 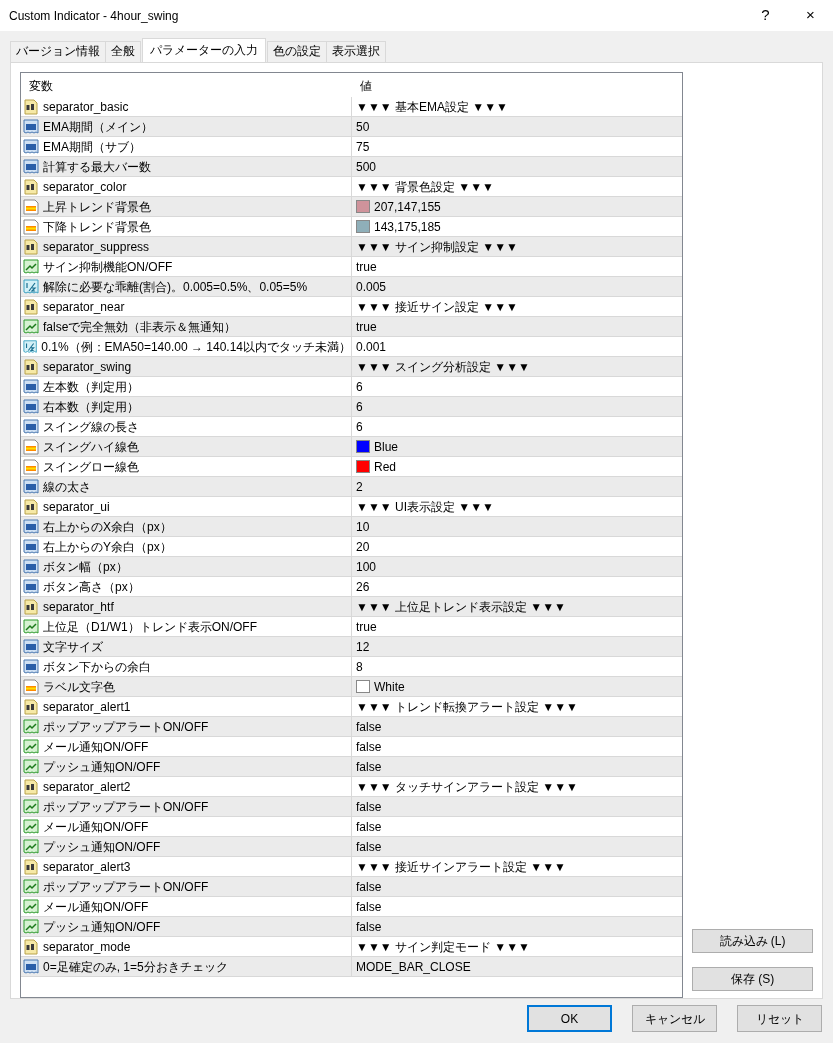 What do you see at coordinates (356, 51) in the screenshot?
I see `tab: 表示選択` at bounding box center [356, 51].